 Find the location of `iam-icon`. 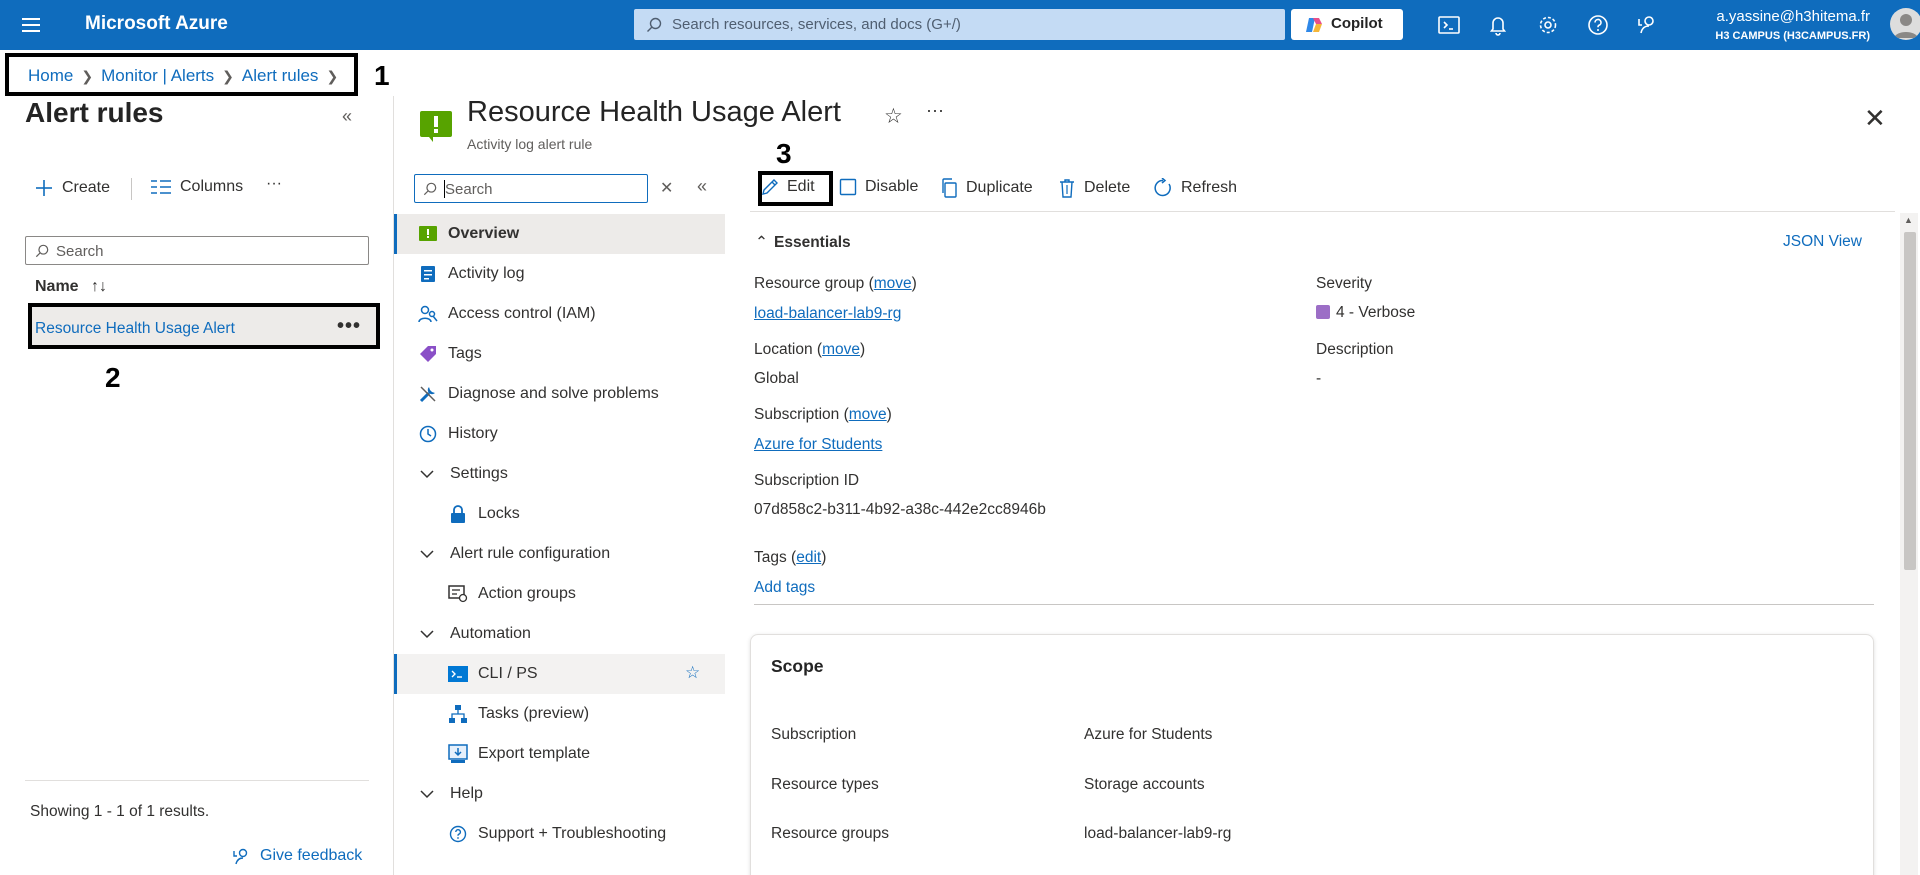

iam-icon is located at coordinates (428, 314).